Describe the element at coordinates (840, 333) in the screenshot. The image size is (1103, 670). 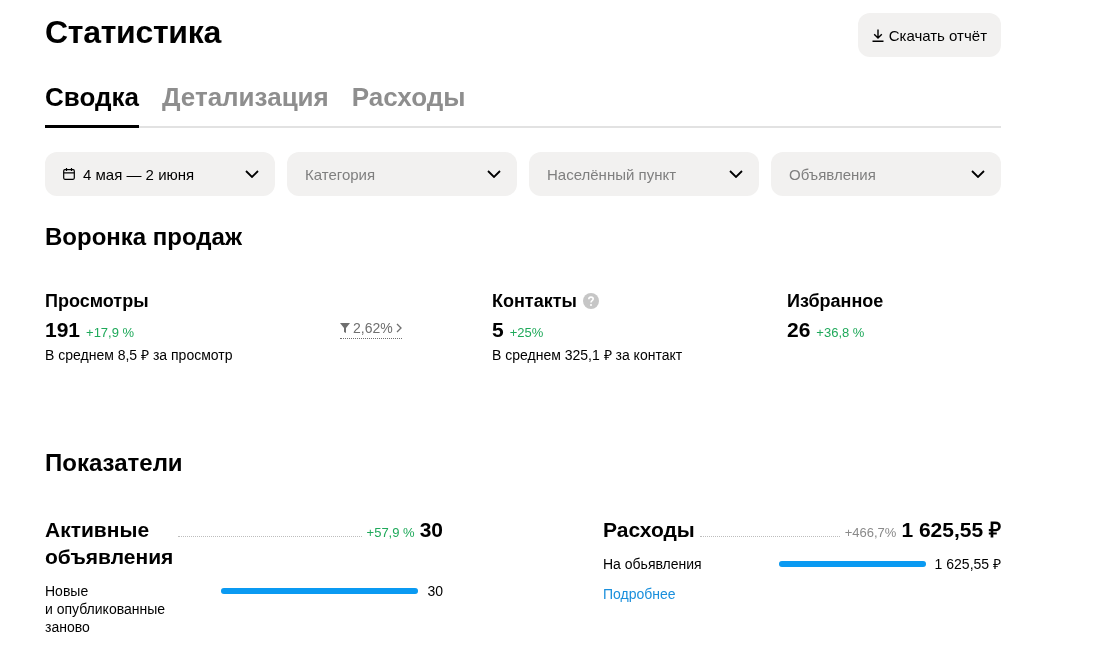
I see `change-percent: +36,8 %` at that location.